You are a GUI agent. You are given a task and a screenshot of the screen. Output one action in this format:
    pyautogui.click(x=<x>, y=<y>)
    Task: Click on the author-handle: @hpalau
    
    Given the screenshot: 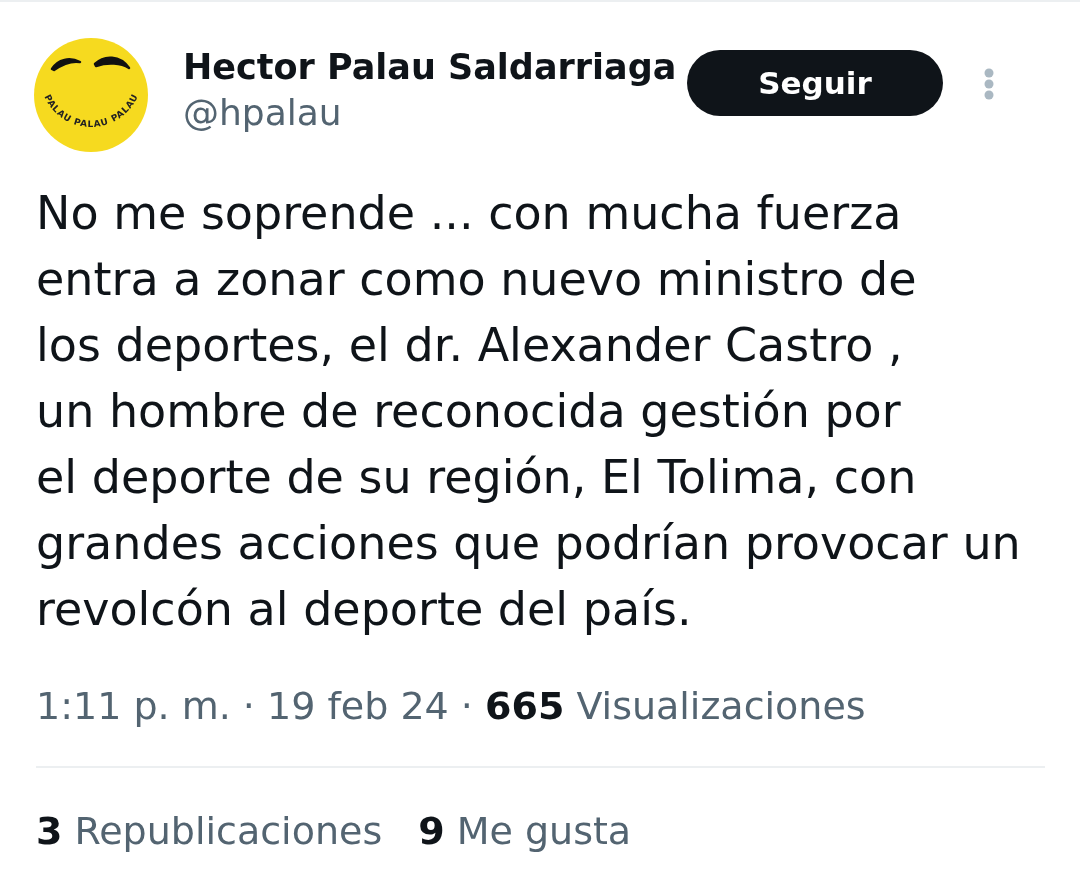 What is the action you would take?
    pyautogui.click(x=433, y=113)
    